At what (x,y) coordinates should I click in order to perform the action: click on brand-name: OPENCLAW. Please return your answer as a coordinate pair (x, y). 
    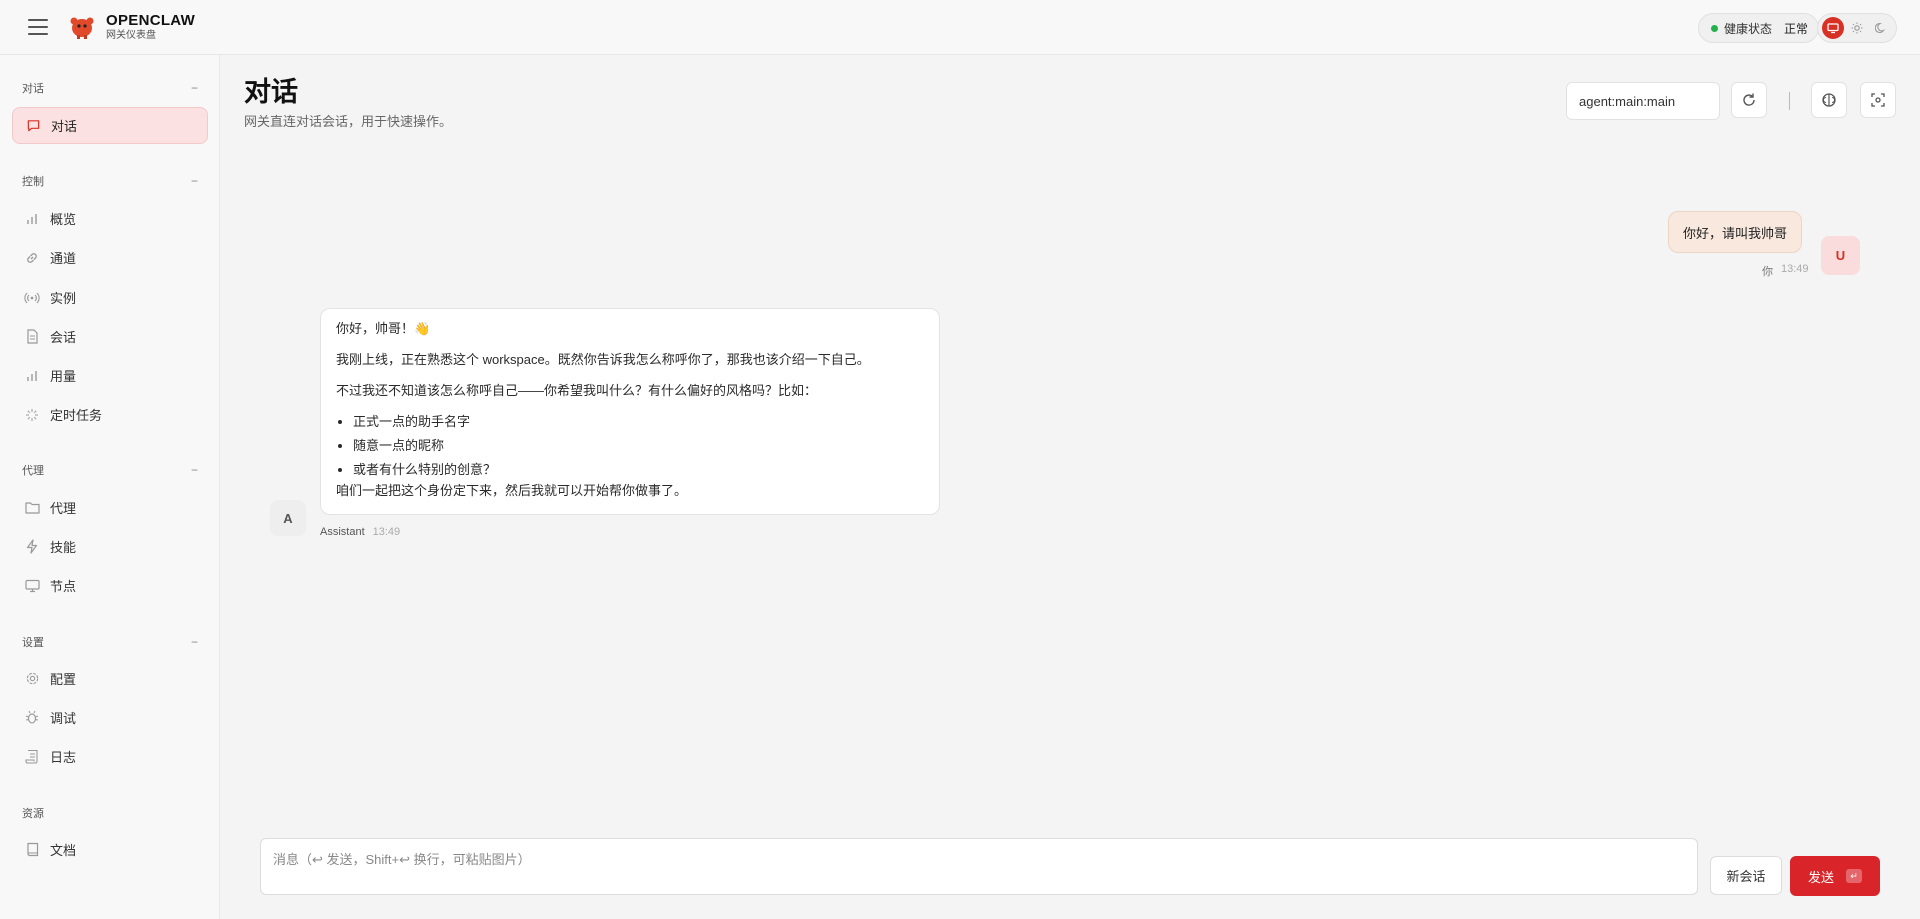
    Looking at the image, I should click on (151, 20).